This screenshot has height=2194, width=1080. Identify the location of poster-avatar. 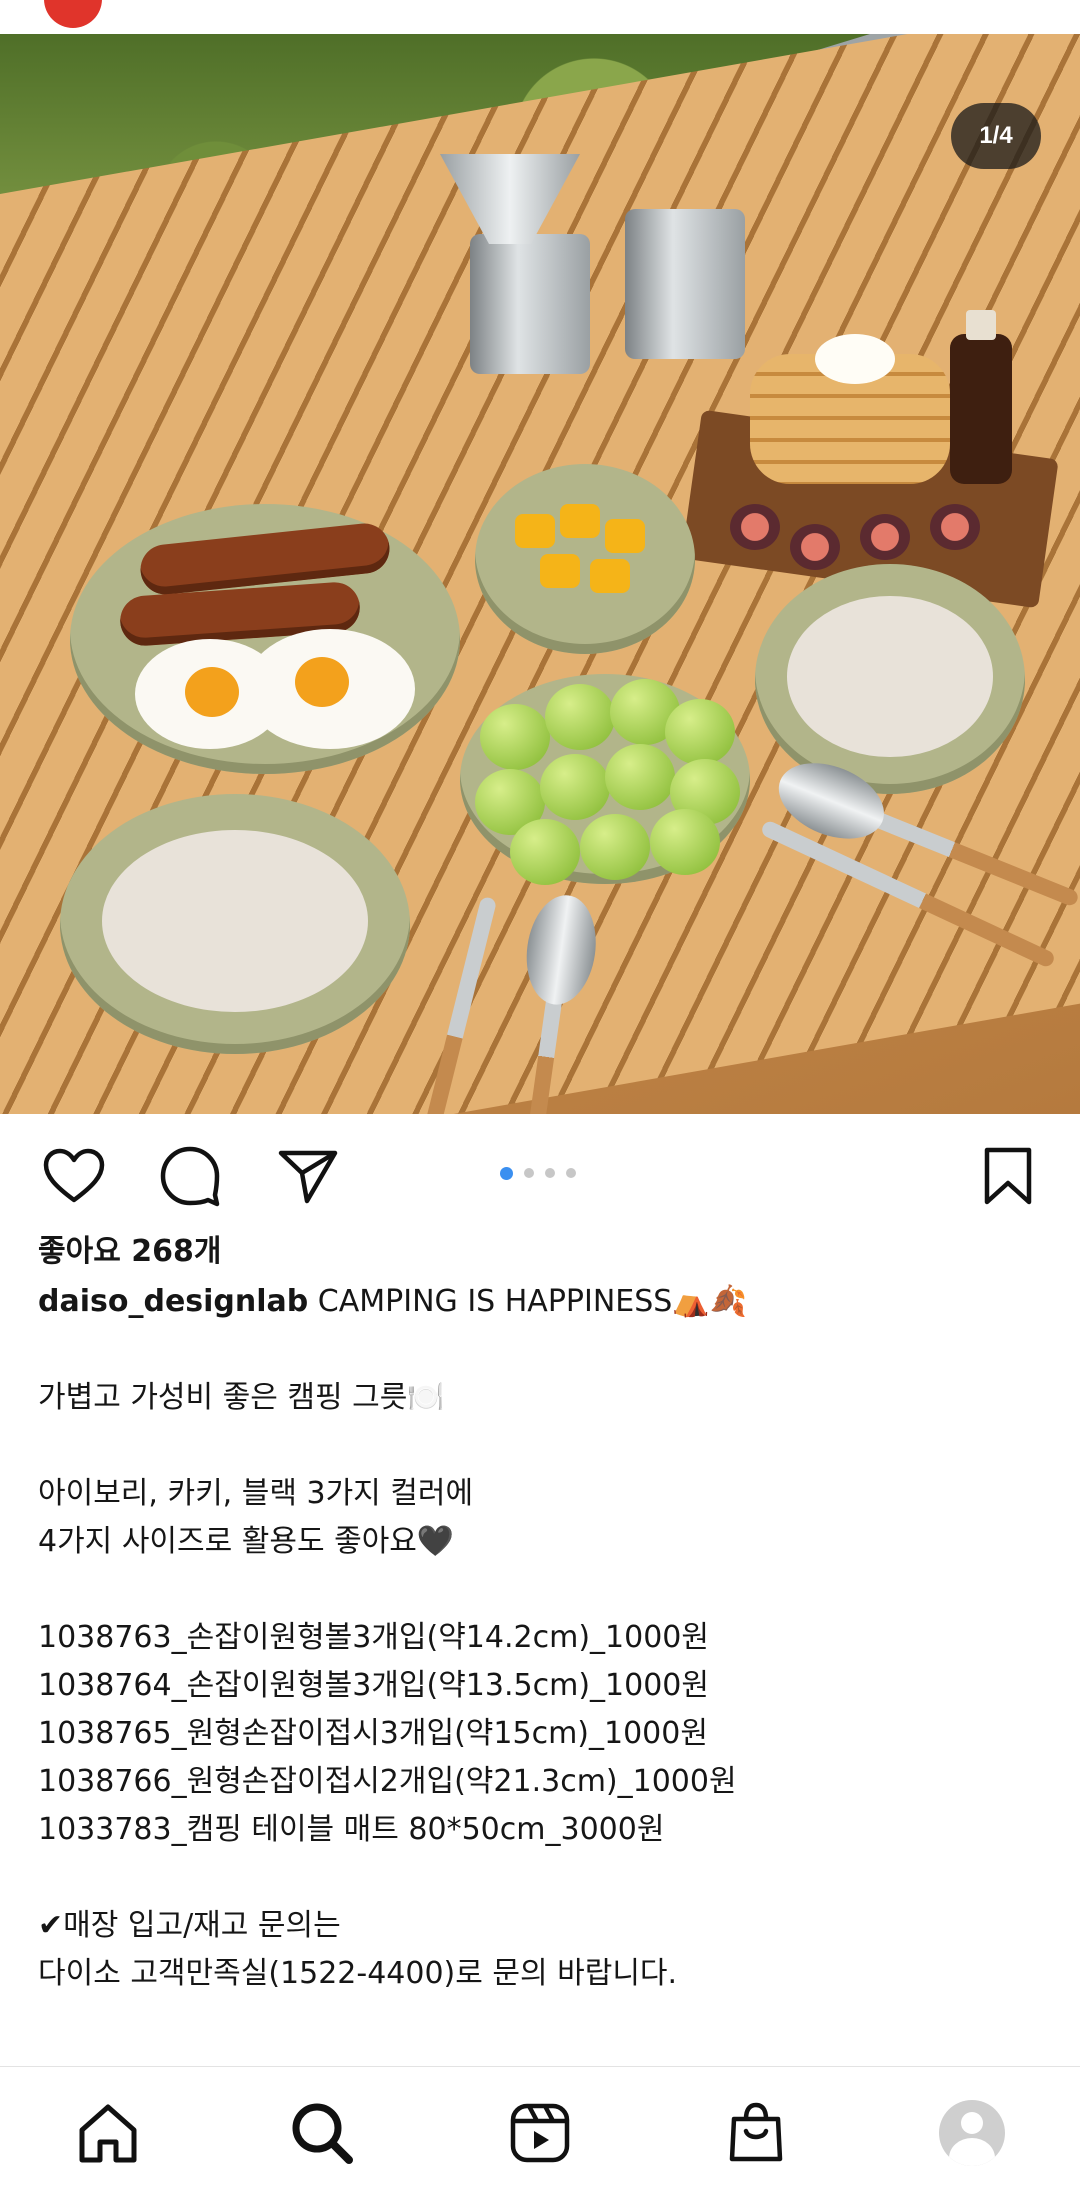
(73, 14).